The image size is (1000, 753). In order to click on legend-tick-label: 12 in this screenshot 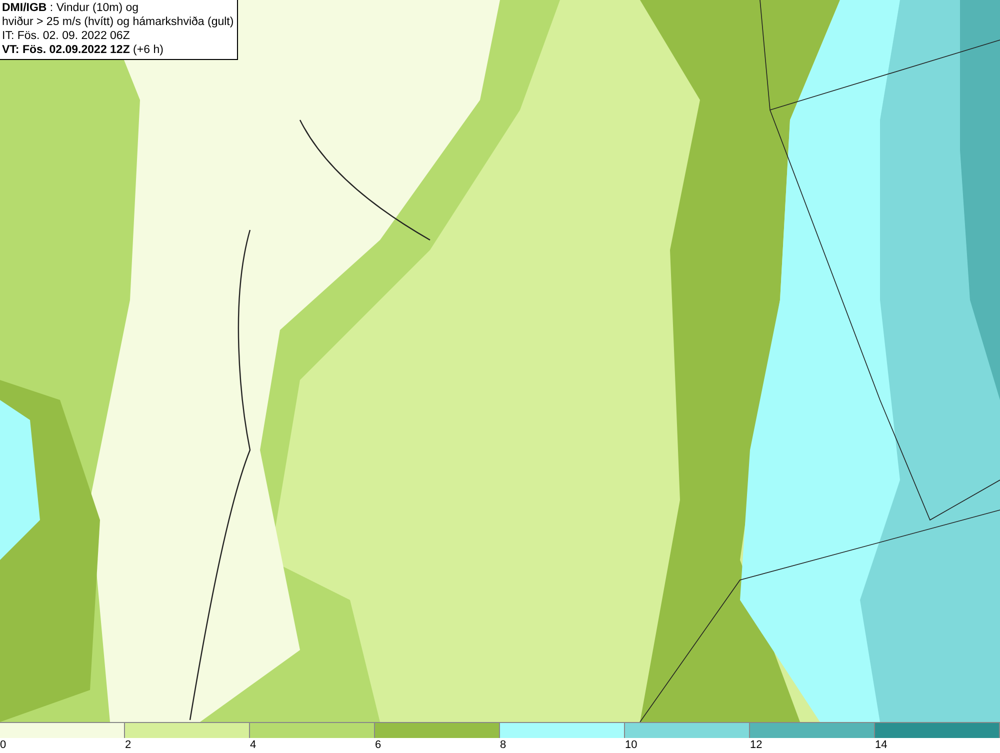, I will do `click(756, 745)`.